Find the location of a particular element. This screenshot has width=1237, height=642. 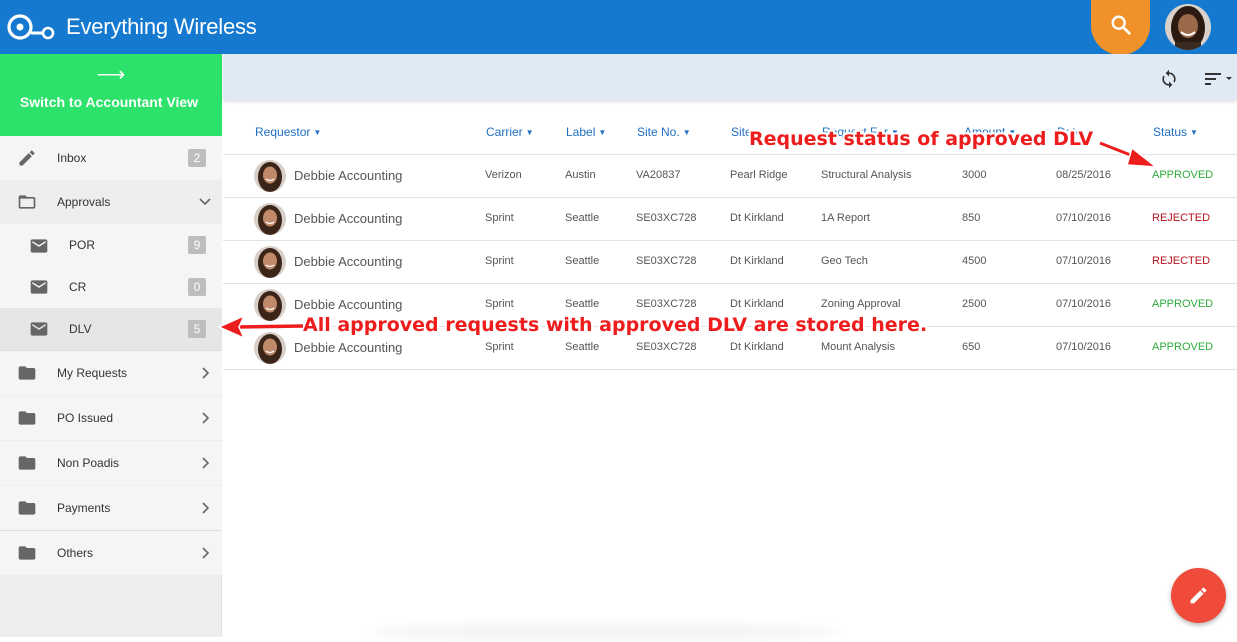

sidebar-item-others: Others is located at coordinates (111, 553).